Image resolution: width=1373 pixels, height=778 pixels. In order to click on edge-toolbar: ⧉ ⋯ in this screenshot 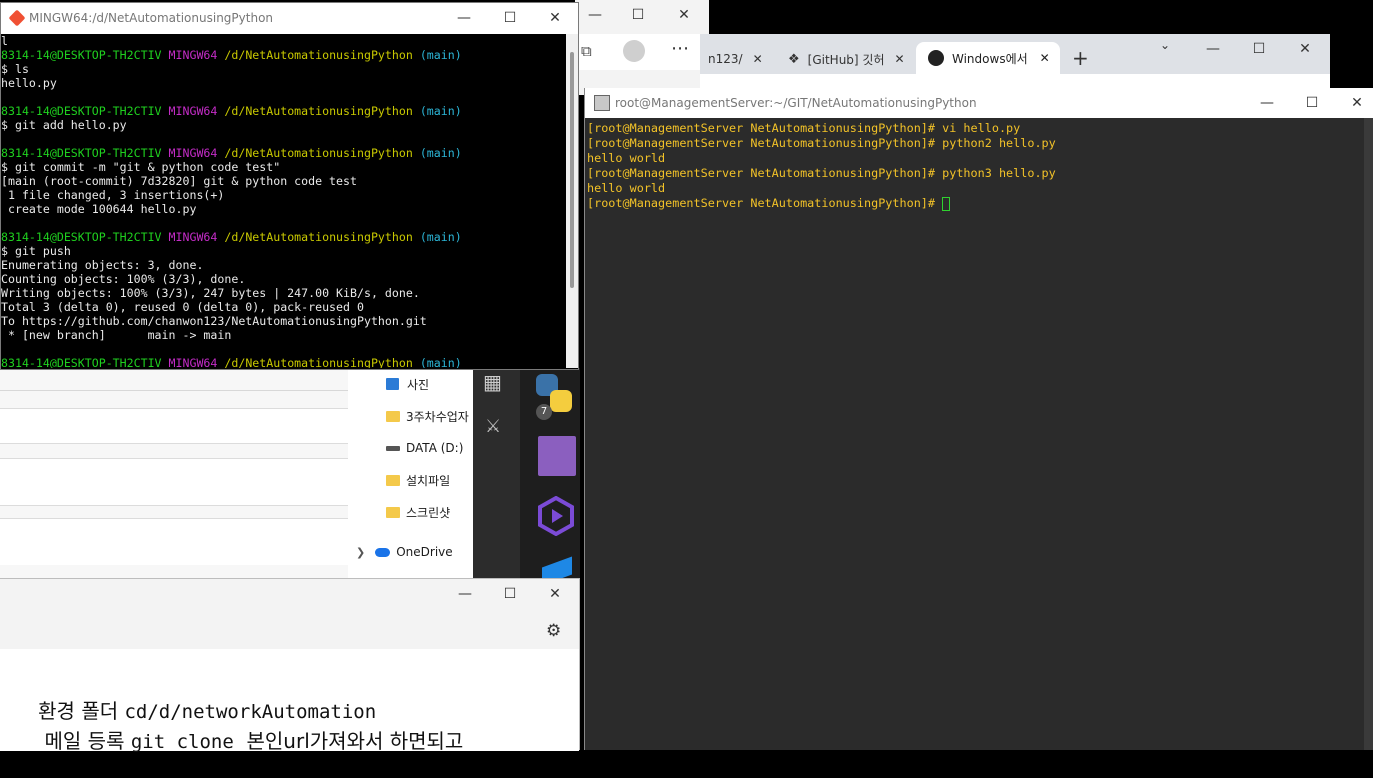, I will do `click(642, 52)`.